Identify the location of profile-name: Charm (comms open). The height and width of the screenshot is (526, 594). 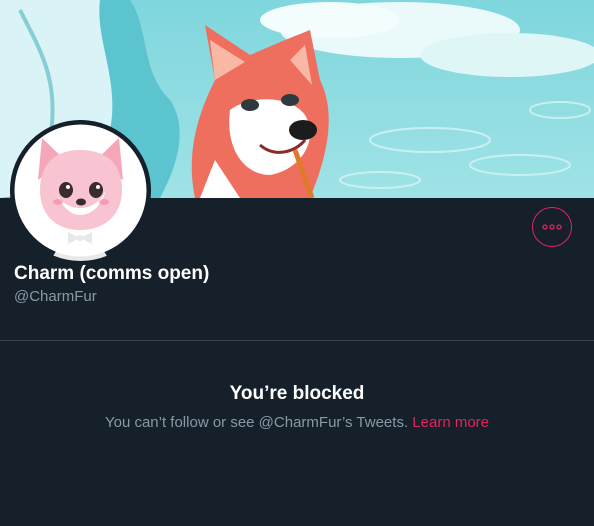
(112, 273).